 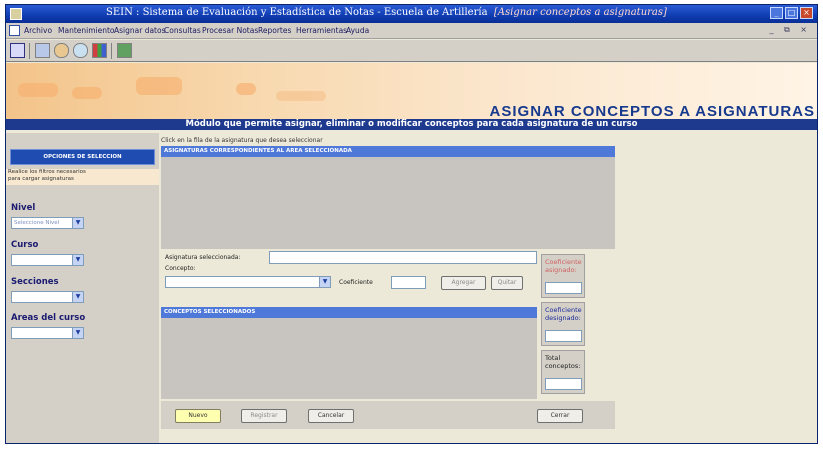 What do you see at coordinates (42, 50) in the screenshot?
I see `monitor-icon` at bounding box center [42, 50].